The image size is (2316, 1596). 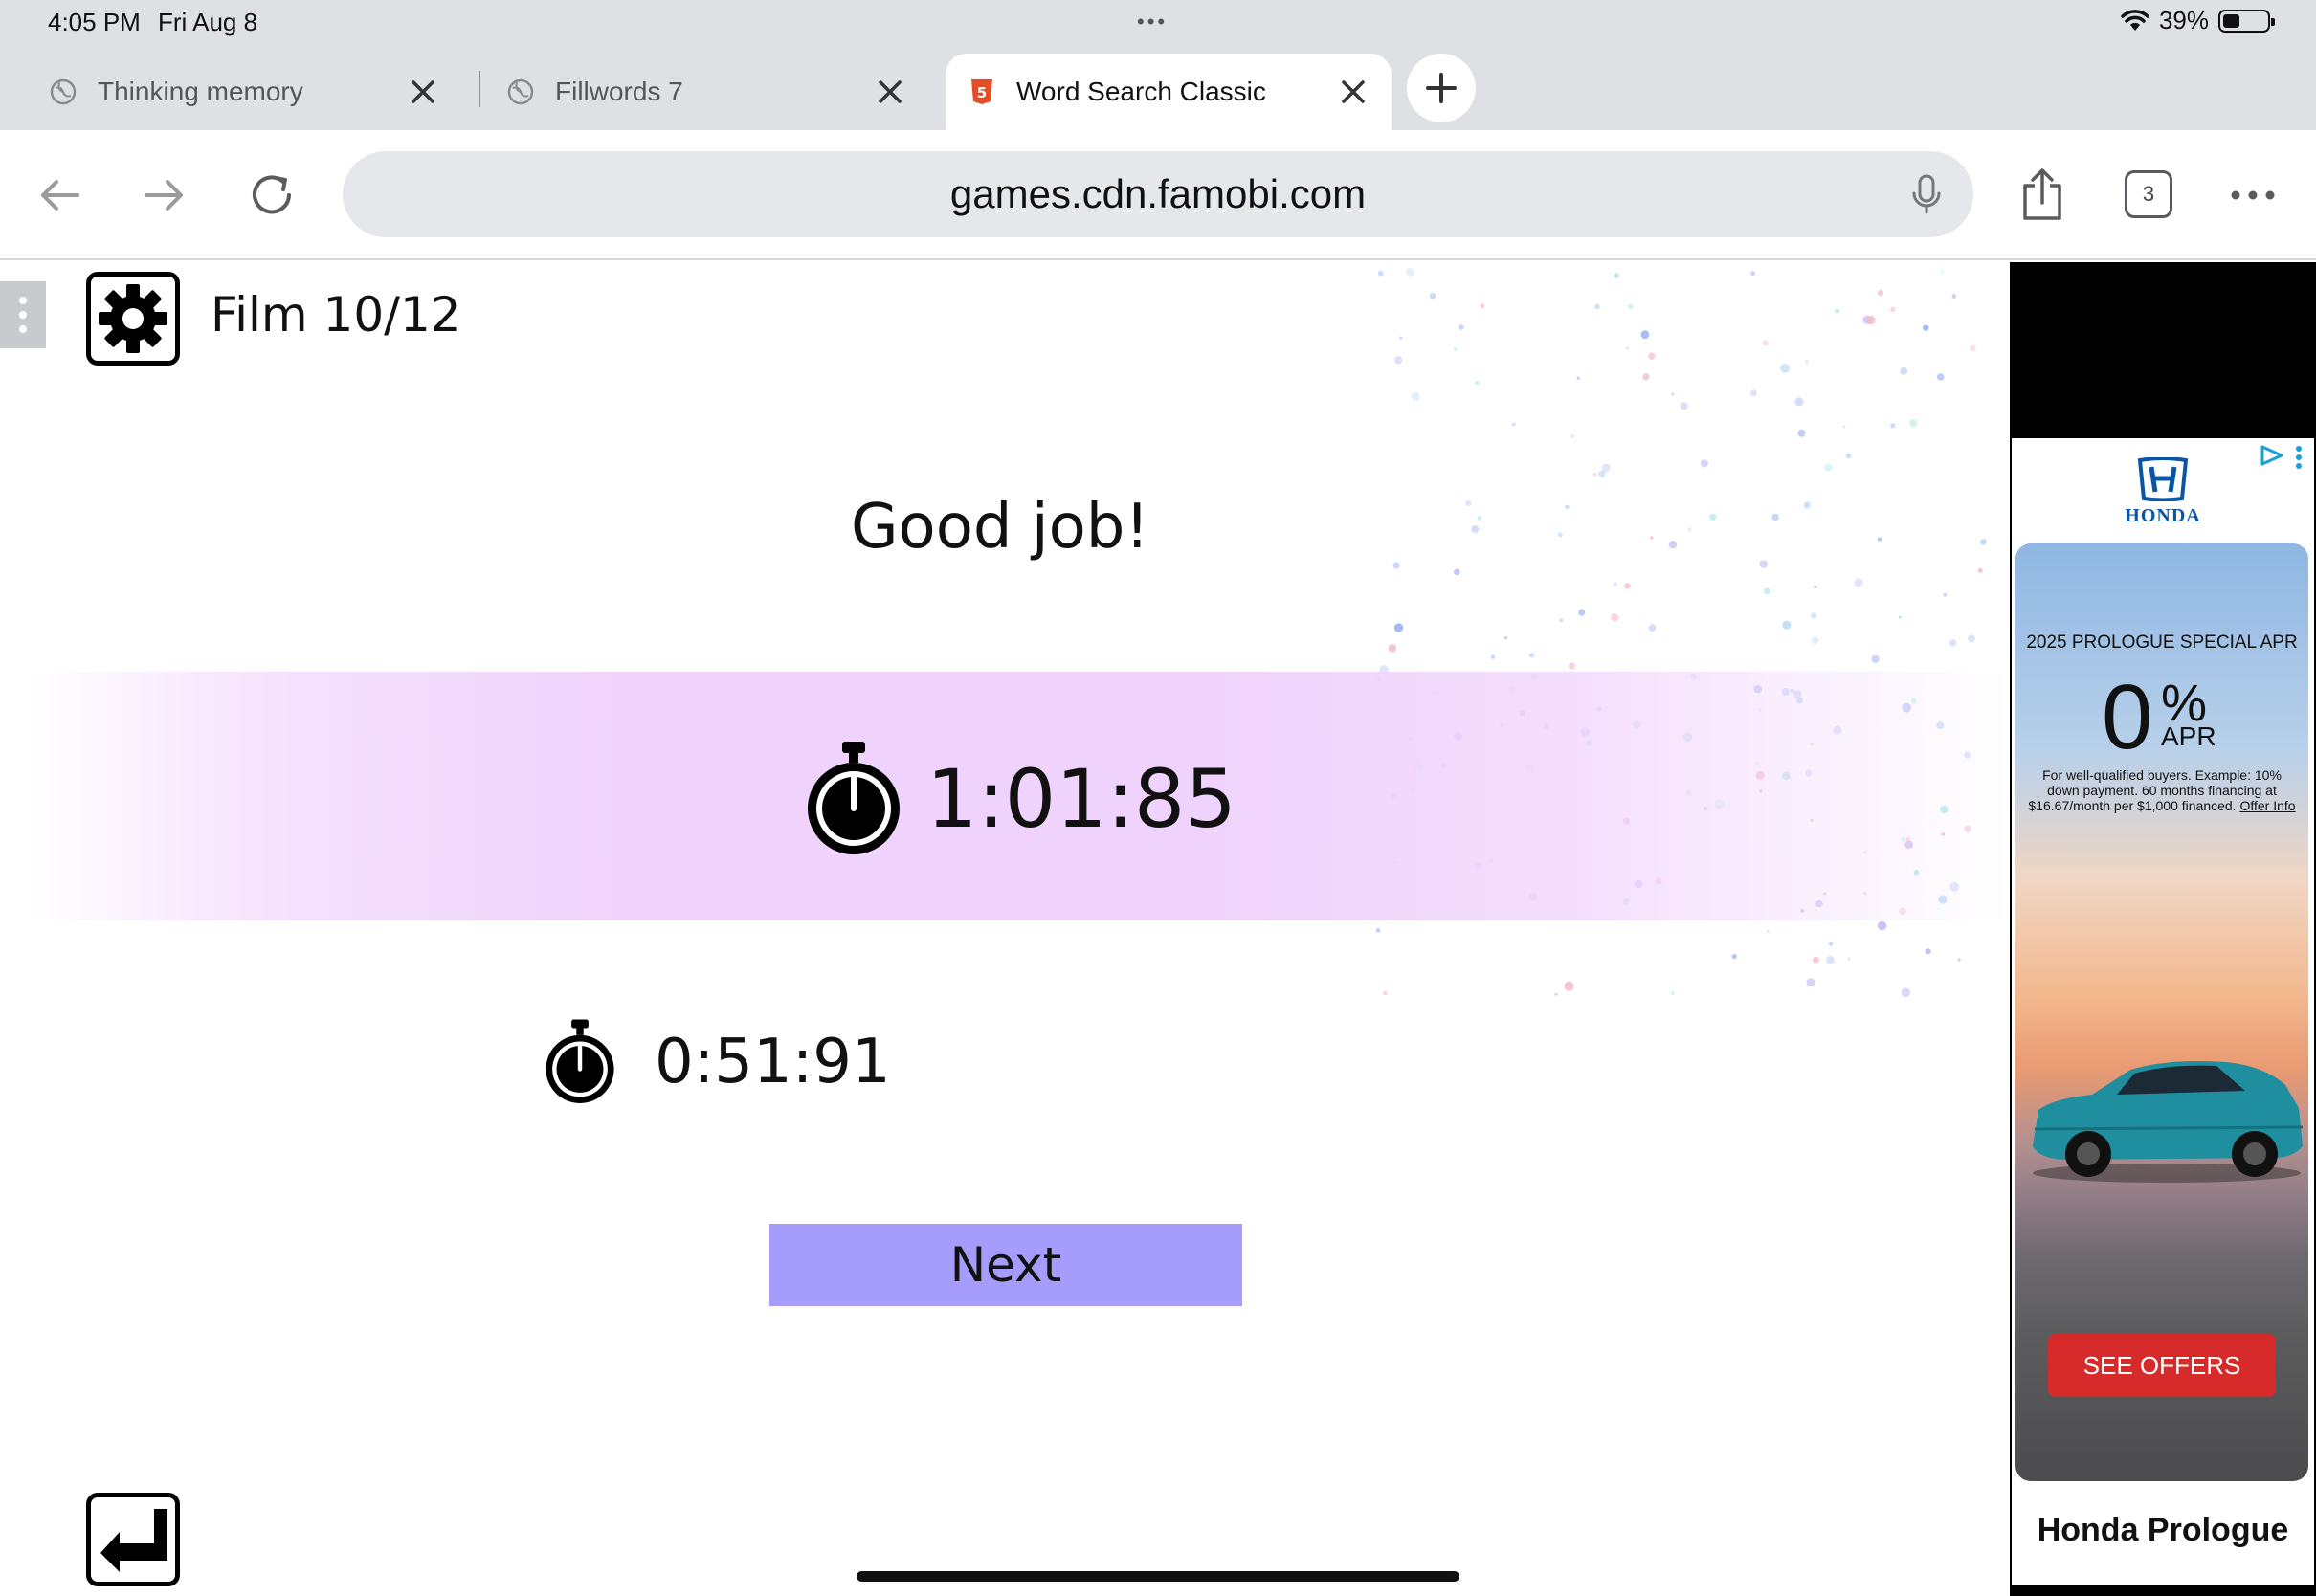 I want to click on tab-word-search-classic: 5 Word Search Classic, so click(x=1169, y=92).